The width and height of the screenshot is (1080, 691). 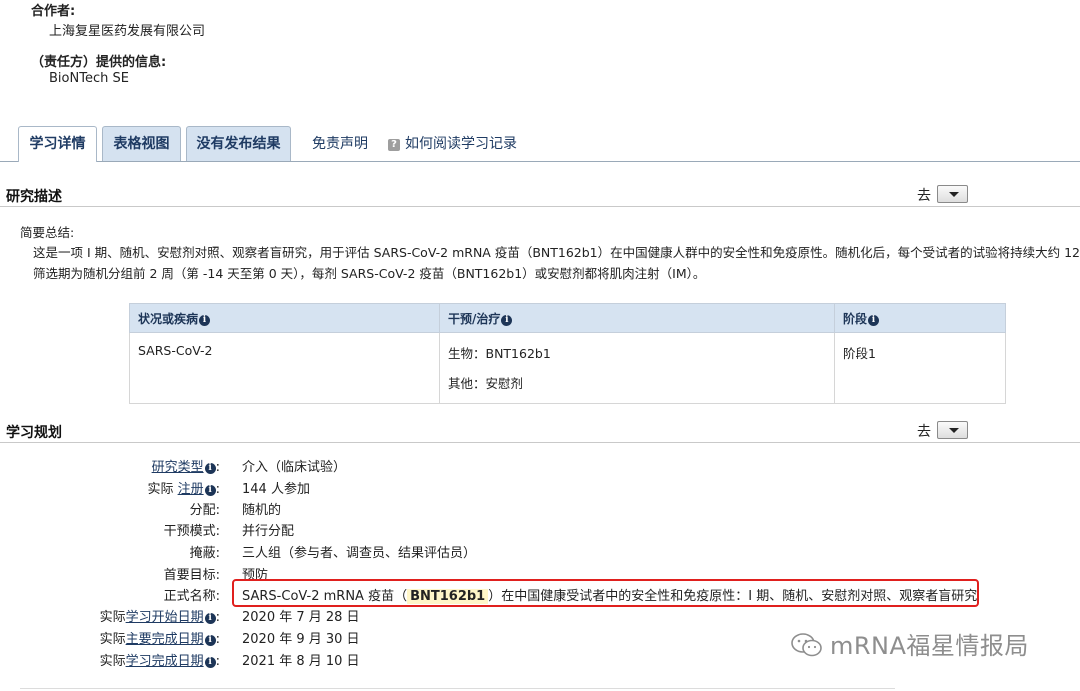 What do you see at coordinates (301, 617) in the screenshot?
I see `start-date-value: 2020 年 7 月 28 日` at bounding box center [301, 617].